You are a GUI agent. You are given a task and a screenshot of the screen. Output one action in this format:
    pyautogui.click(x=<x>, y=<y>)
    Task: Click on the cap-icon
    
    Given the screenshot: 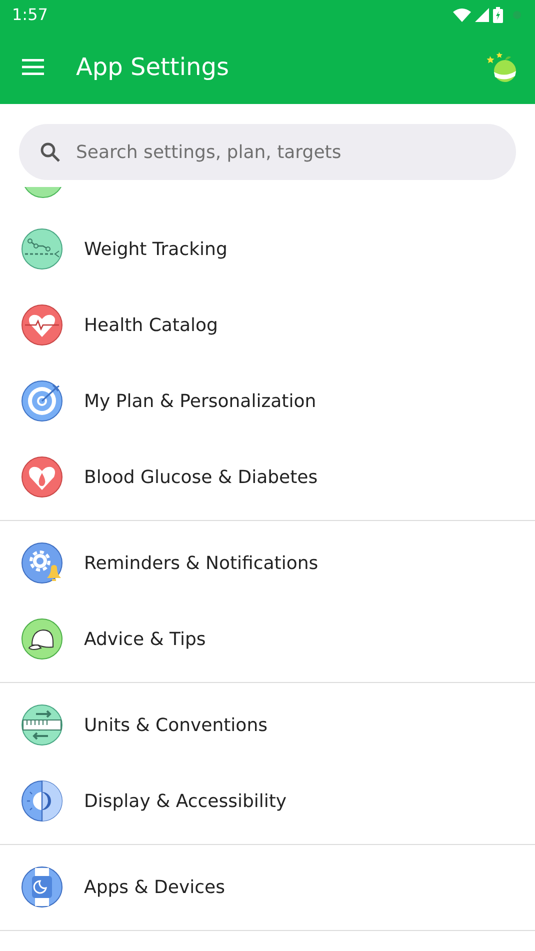 What is the action you would take?
    pyautogui.click(x=42, y=639)
    